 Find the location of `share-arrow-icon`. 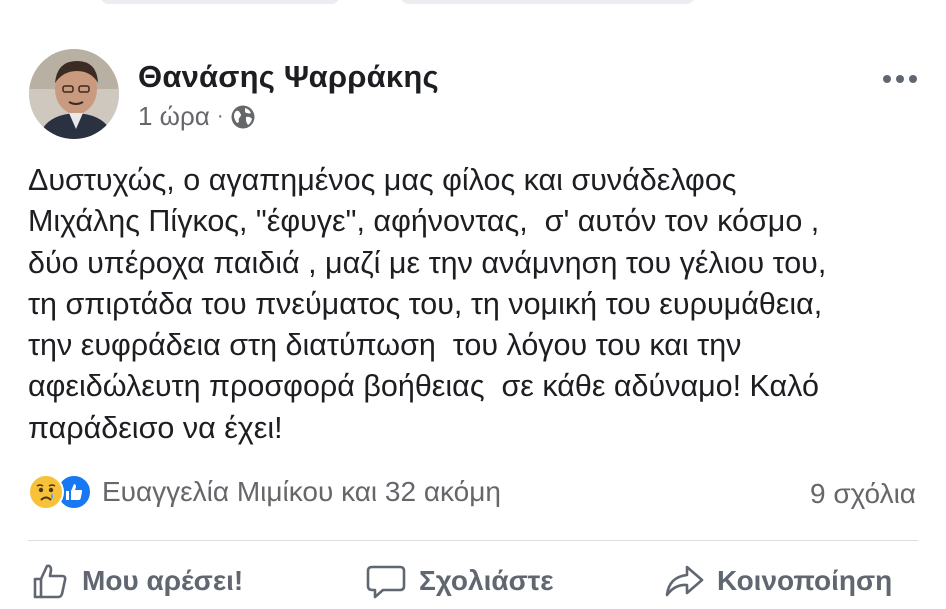

share-arrow-icon is located at coordinates (684, 581).